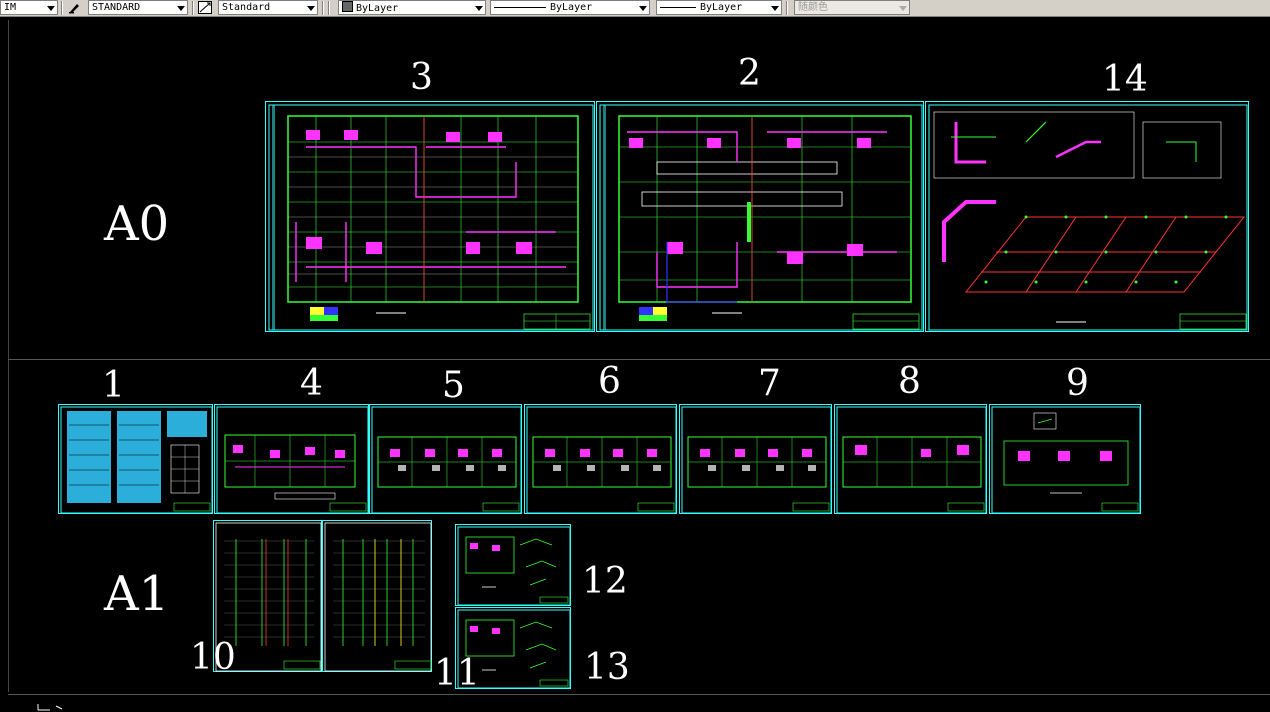  What do you see at coordinates (600, 459) in the screenshot?
I see `sheet-6-unit-plan` at bounding box center [600, 459].